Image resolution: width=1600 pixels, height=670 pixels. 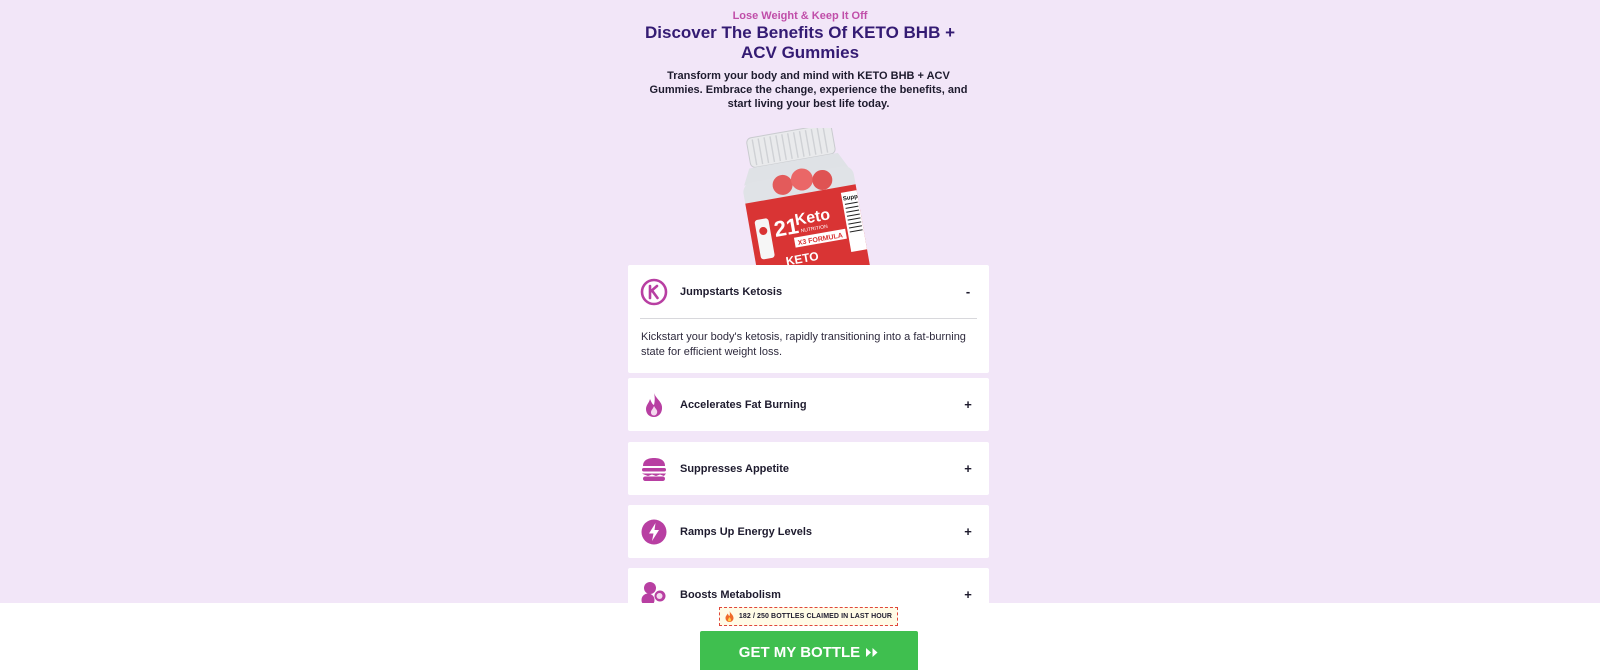 I want to click on lightning-icon, so click(x=654, y=532).